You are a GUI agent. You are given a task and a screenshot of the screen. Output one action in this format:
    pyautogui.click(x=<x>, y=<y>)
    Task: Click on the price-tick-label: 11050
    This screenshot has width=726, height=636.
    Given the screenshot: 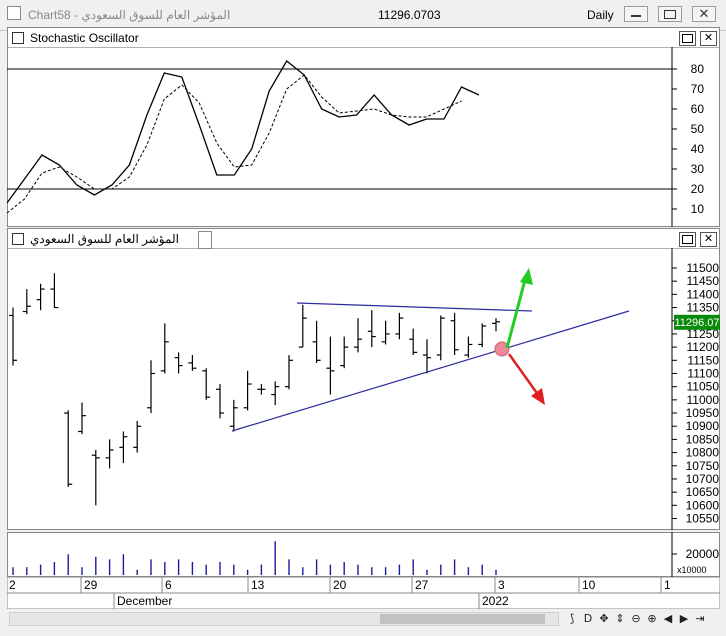 What is the action you would take?
    pyautogui.click(x=703, y=387)
    